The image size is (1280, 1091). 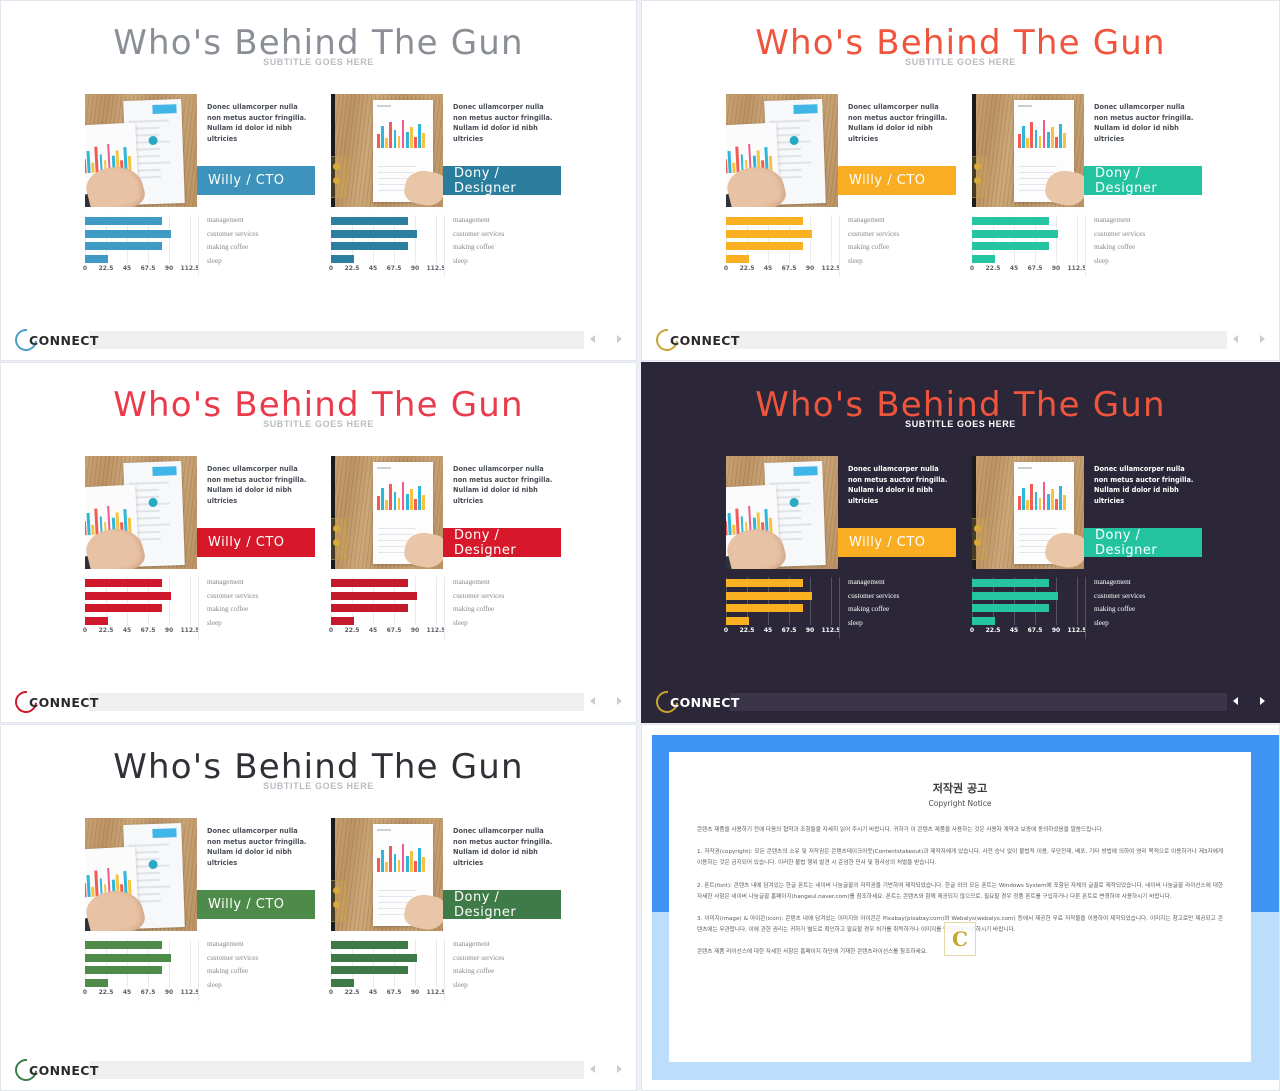 What do you see at coordinates (474, 247) in the screenshot?
I see `chart-category-label: making coffee` at bounding box center [474, 247].